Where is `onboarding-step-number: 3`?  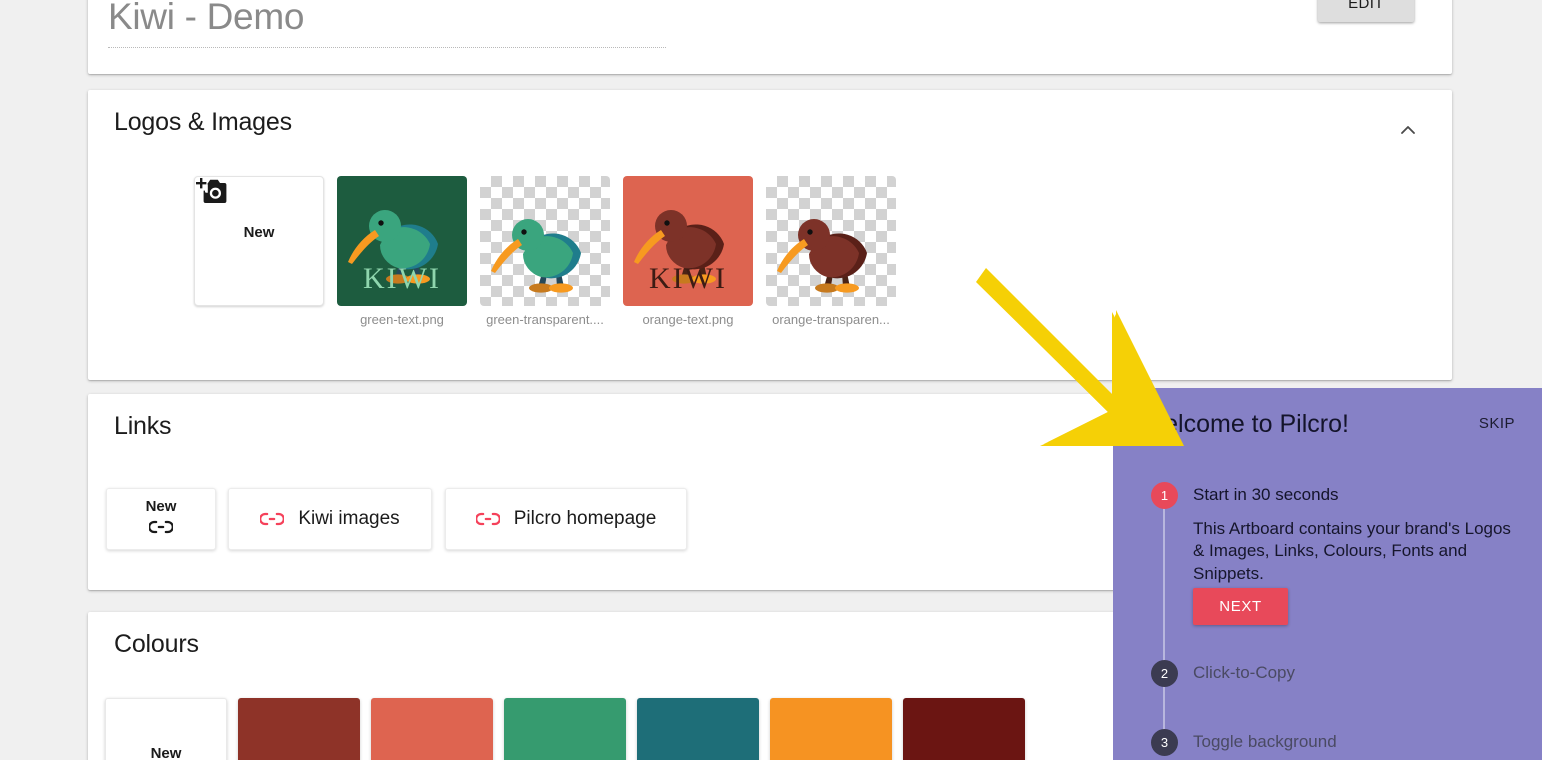 onboarding-step-number: 3 is located at coordinates (1164, 742).